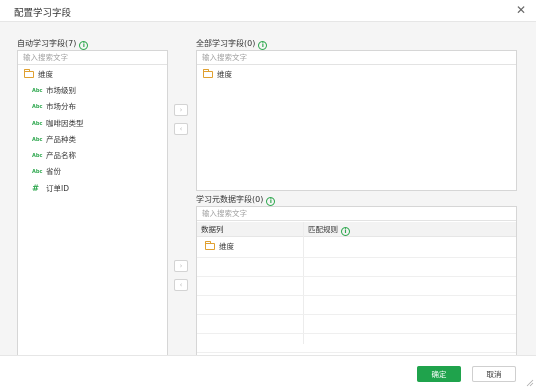 The image size is (536, 389). I want to click on meta-fields-search-input, so click(356, 214).